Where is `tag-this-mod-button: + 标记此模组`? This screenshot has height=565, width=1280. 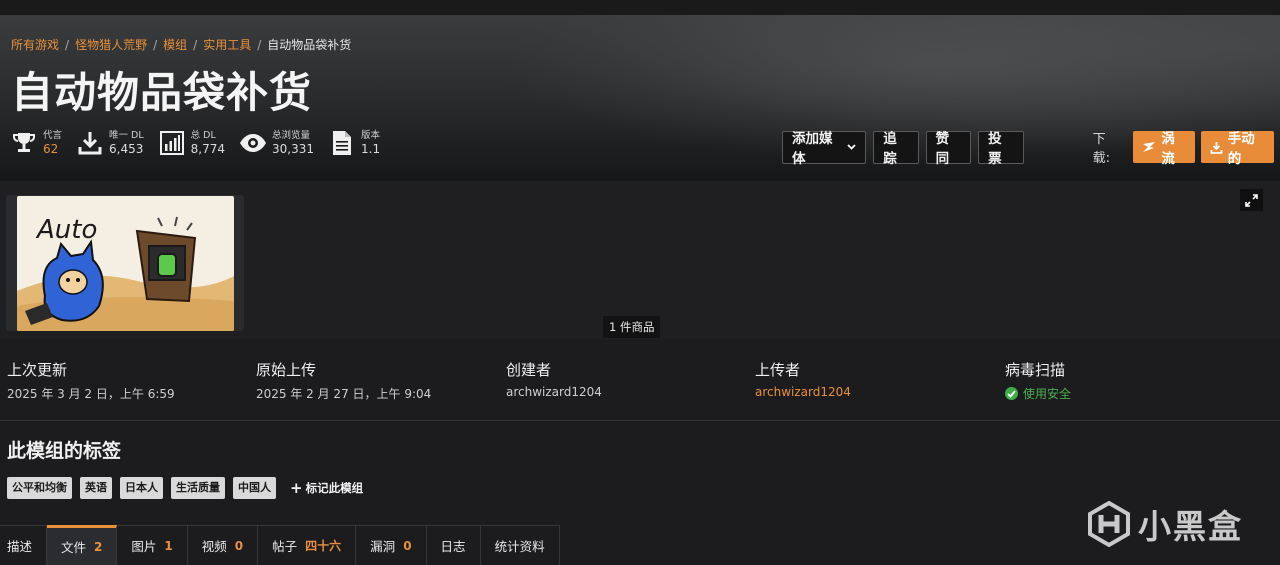 tag-this-mod-button: + 标记此模组 is located at coordinates (326, 488).